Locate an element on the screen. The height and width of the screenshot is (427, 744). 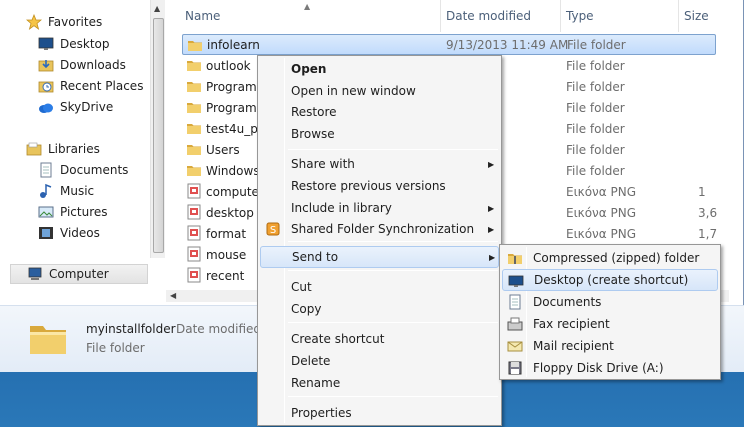
column-header-date: Date modified is located at coordinates (501, 16).